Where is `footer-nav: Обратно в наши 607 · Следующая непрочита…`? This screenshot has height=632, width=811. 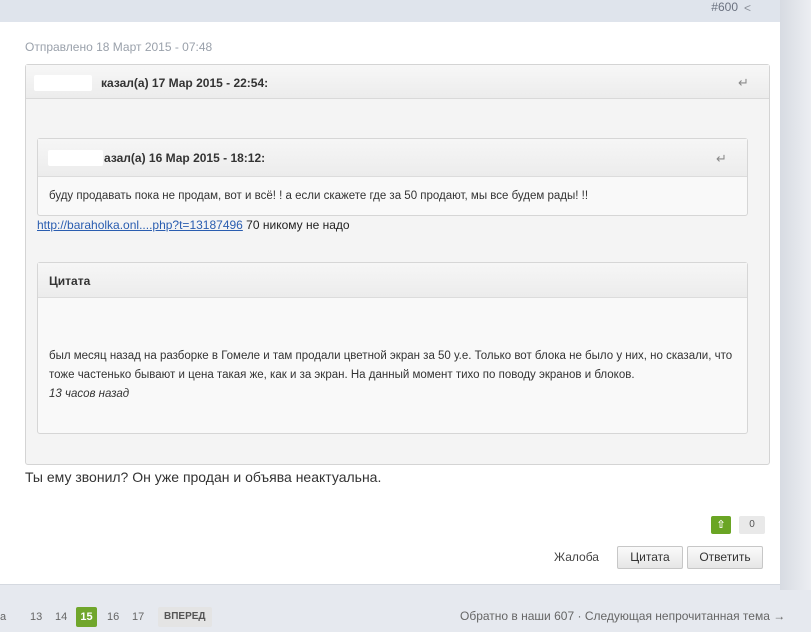
footer-nav: Обратно в наши 607 · Следующая непрочита… is located at coordinates (622, 616).